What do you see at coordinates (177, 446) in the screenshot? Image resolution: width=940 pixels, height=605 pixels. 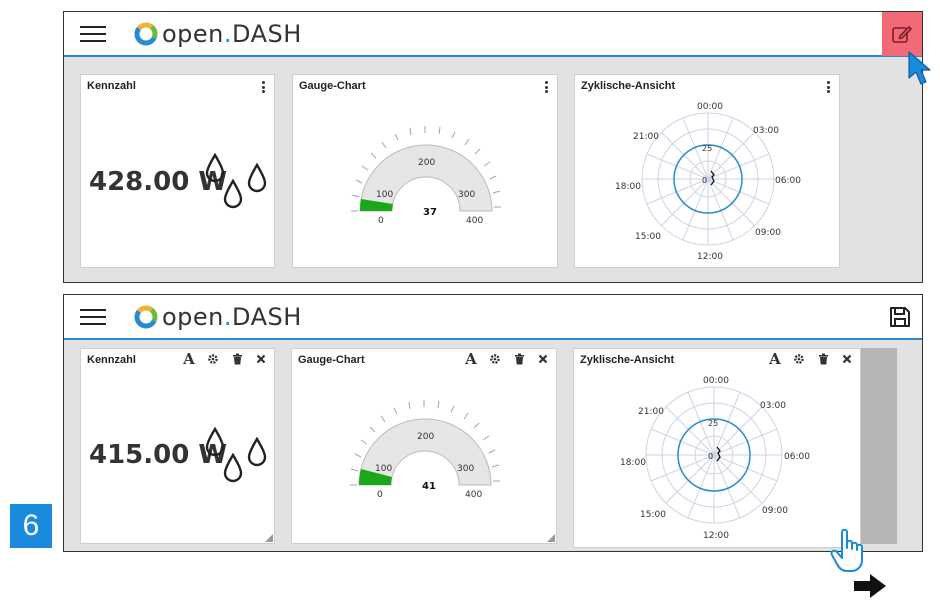 I see `widget-kennzahl: Kennzahl A 415.00 W` at bounding box center [177, 446].